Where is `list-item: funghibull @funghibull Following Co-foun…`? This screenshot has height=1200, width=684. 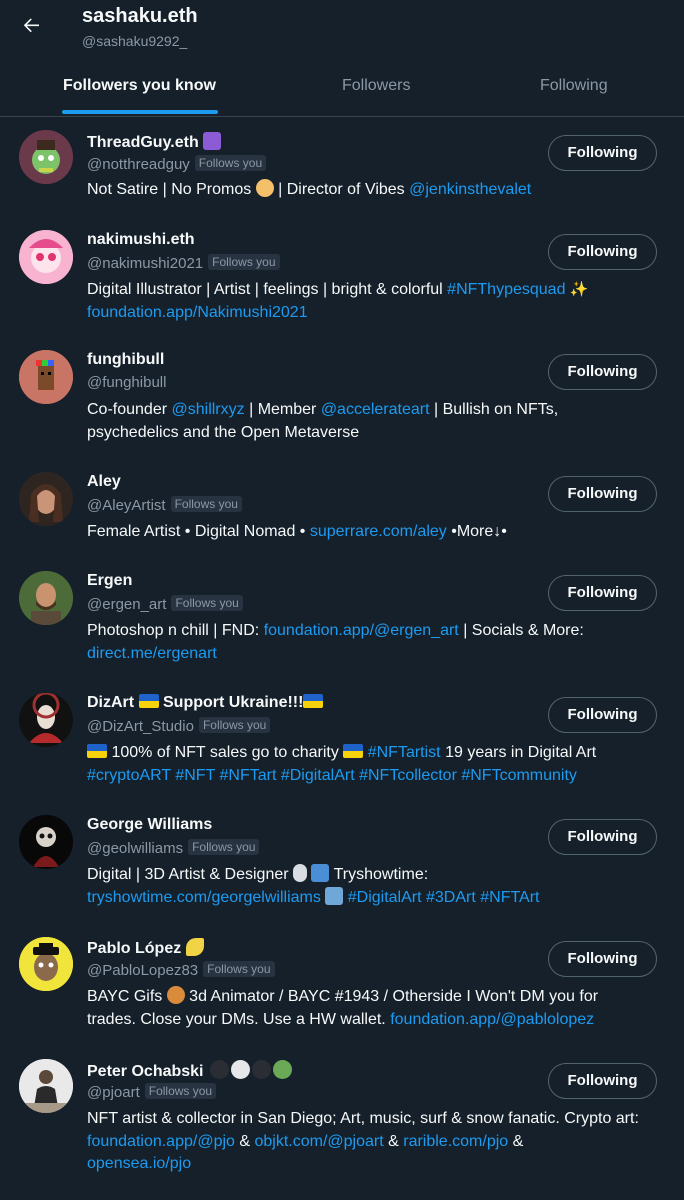
list-item: funghibull @funghibull Following Co-foun… is located at coordinates (342, 398).